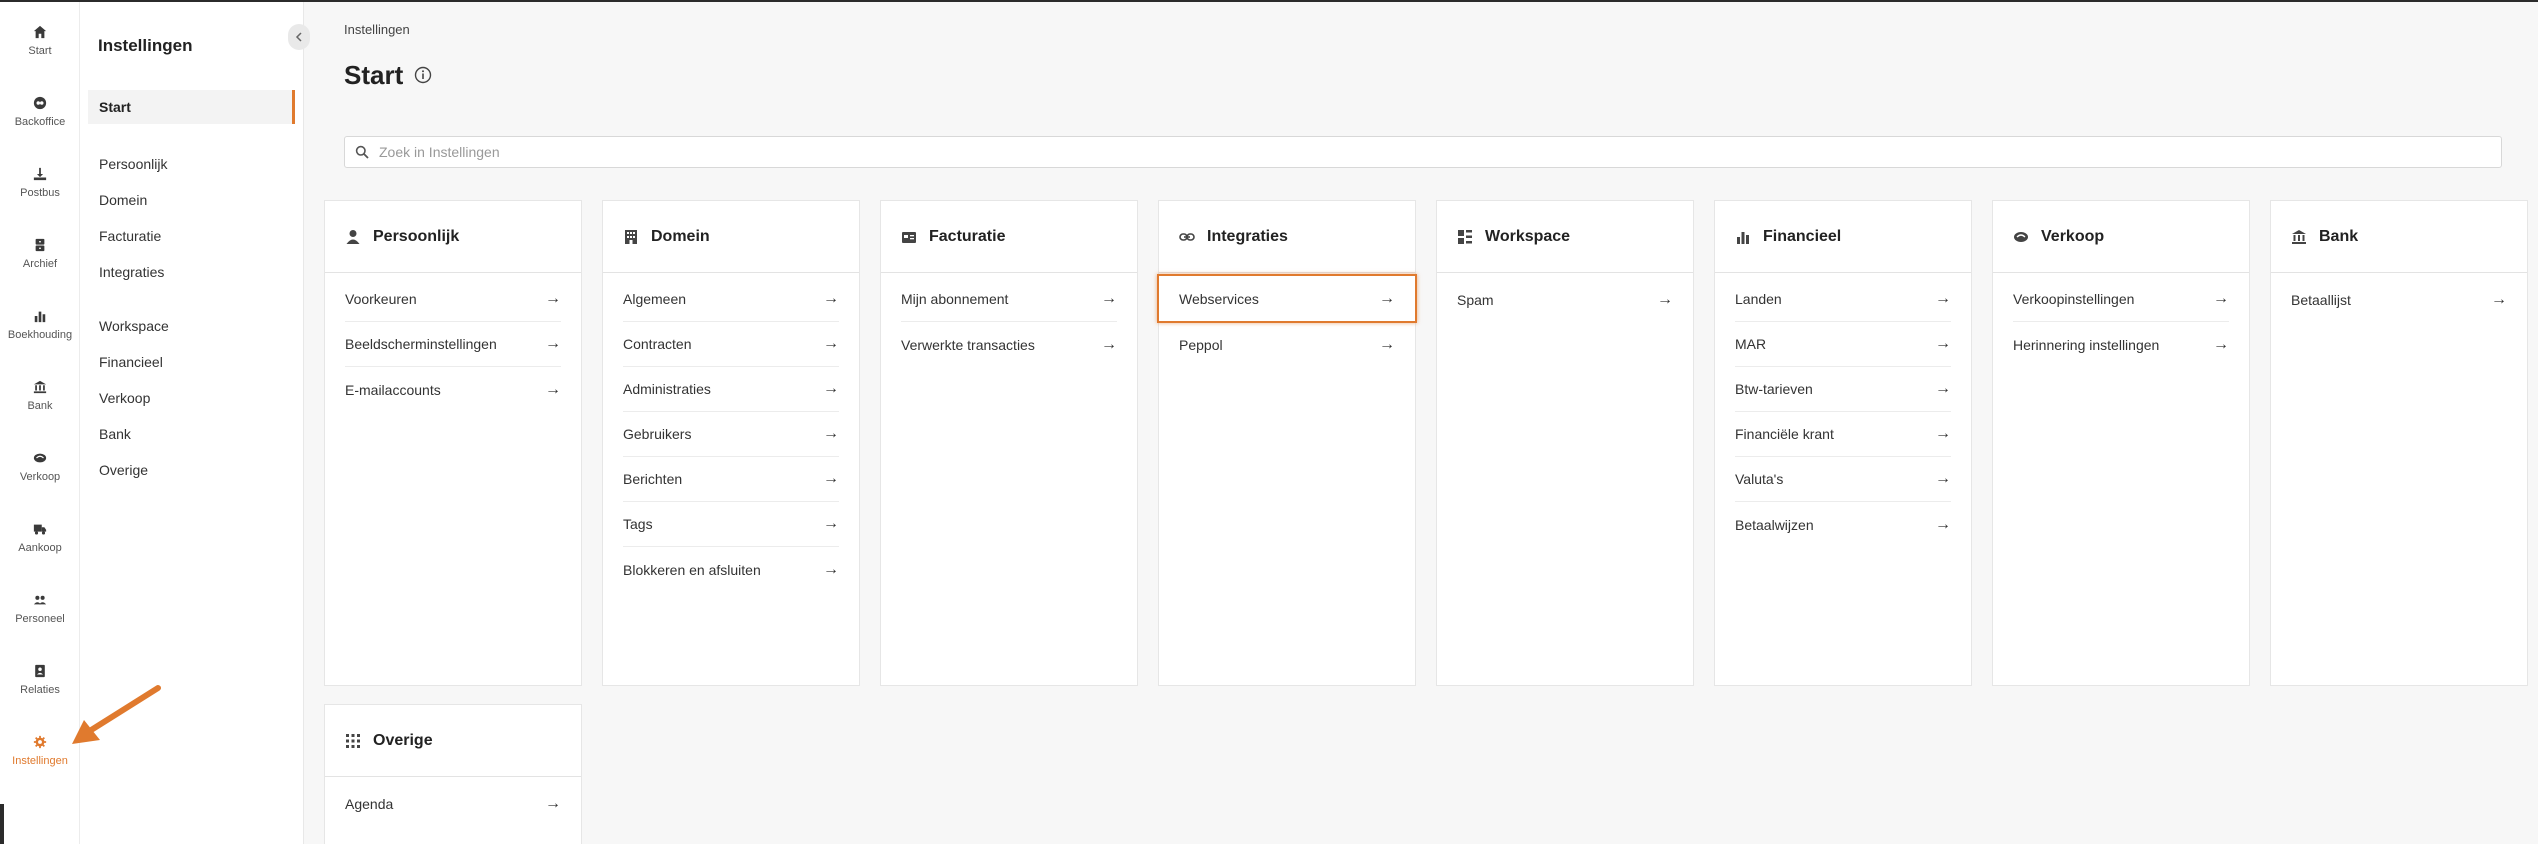 The image size is (2538, 844). I want to click on rail-item-personeel: Personeel, so click(40, 608).